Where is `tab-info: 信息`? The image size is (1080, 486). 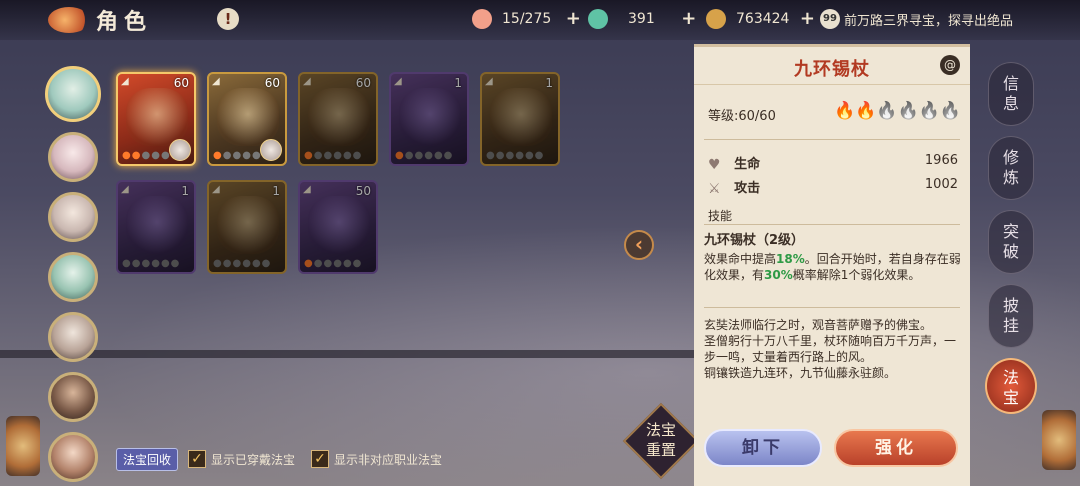 tab-info: 信息 is located at coordinates (1011, 94).